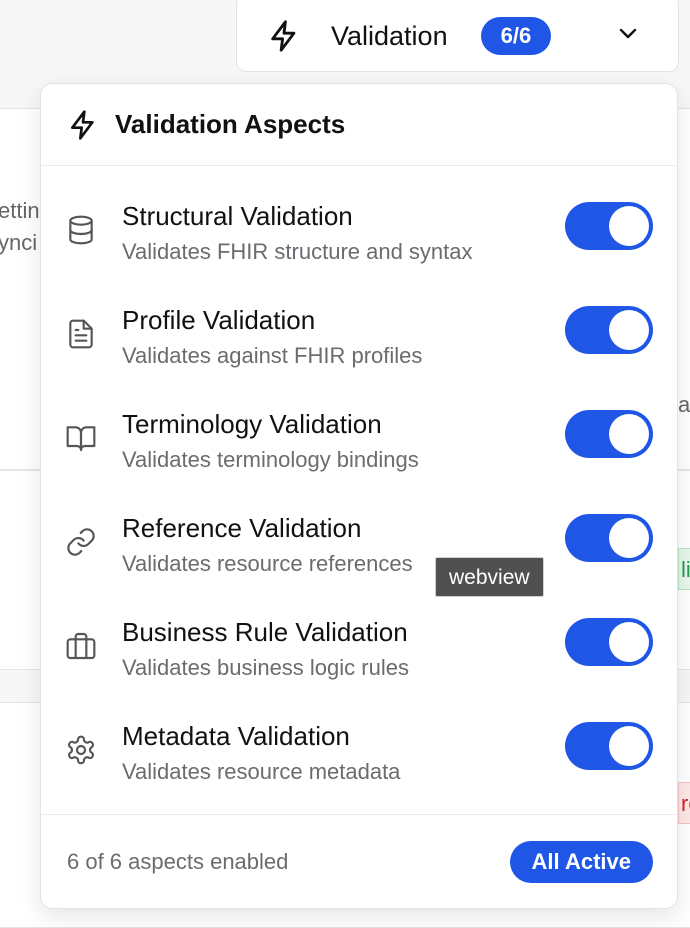 This screenshot has height=928, width=690. What do you see at coordinates (81, 230) in the screenshot?
I see `database-icon` at bounding box center [81, 230].